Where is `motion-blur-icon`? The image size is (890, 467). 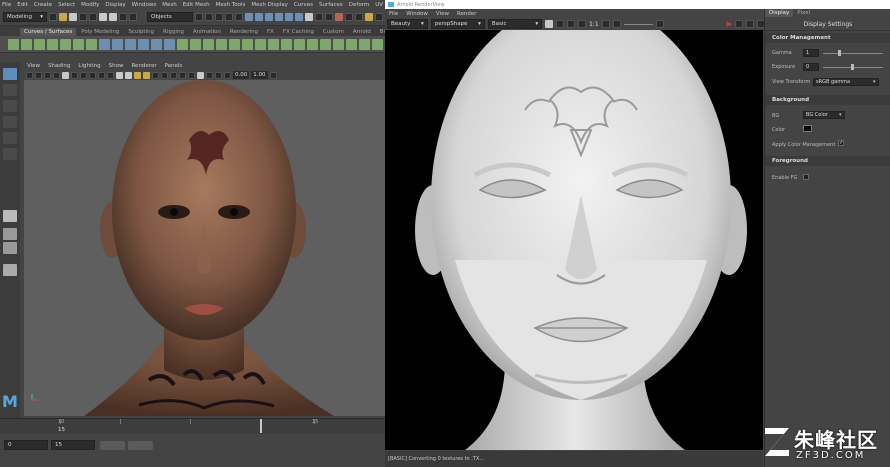
motion-blur-icon is located at coordinates (173, 75).